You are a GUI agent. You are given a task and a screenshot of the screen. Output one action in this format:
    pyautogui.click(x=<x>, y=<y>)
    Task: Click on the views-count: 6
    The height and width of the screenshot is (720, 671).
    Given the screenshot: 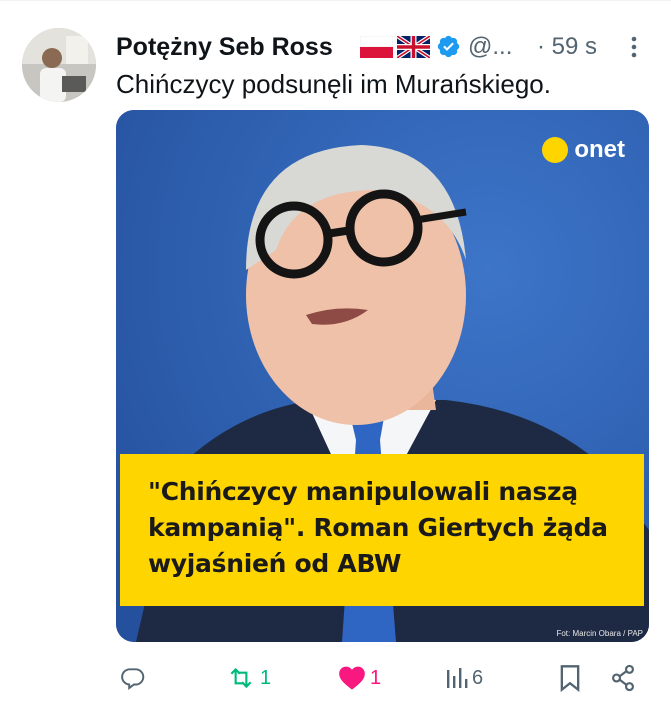 What is the action you would take?
    pyautogui.click(x=478, y=677)
    